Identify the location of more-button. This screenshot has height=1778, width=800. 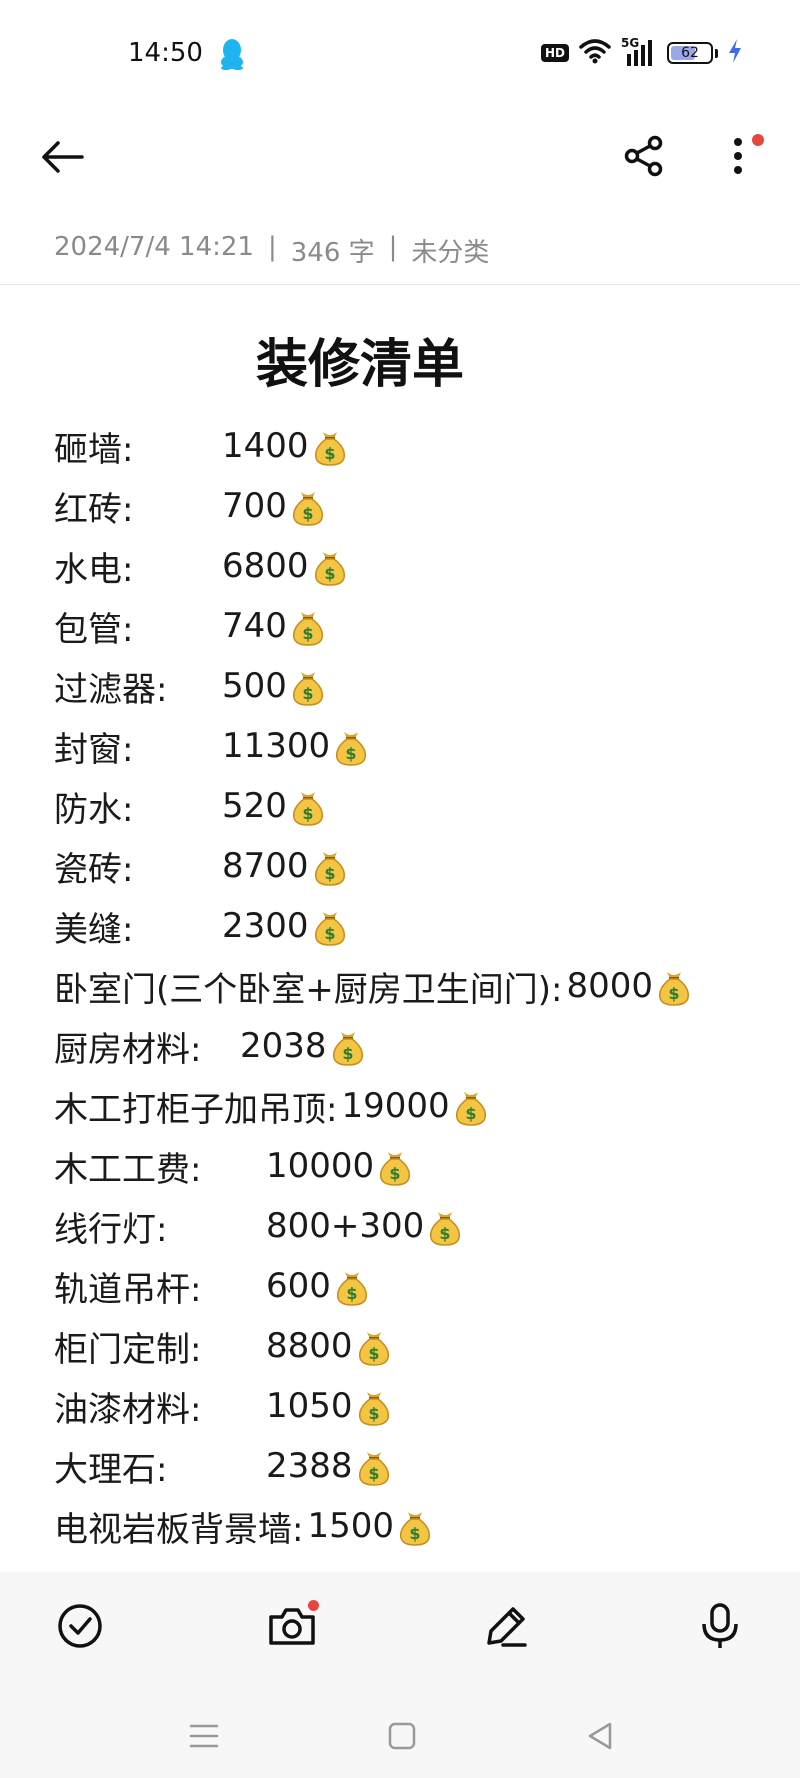
(738, 156).